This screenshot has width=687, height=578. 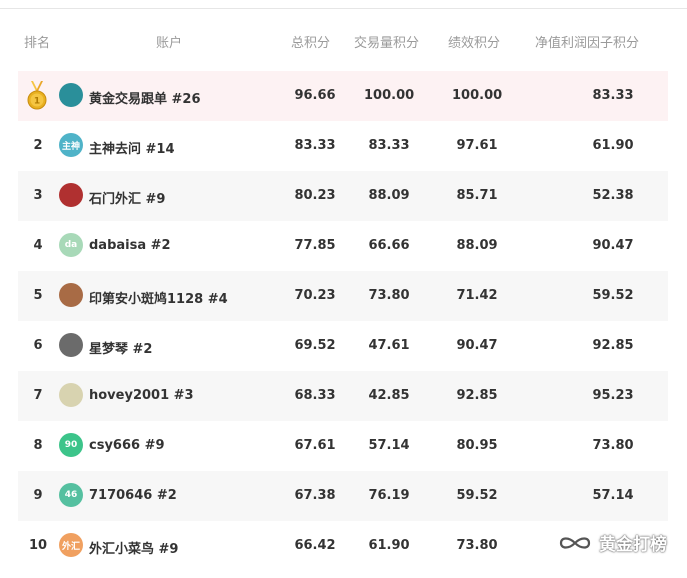 I want to click on avatar: 90, so click(x=71, y=445).